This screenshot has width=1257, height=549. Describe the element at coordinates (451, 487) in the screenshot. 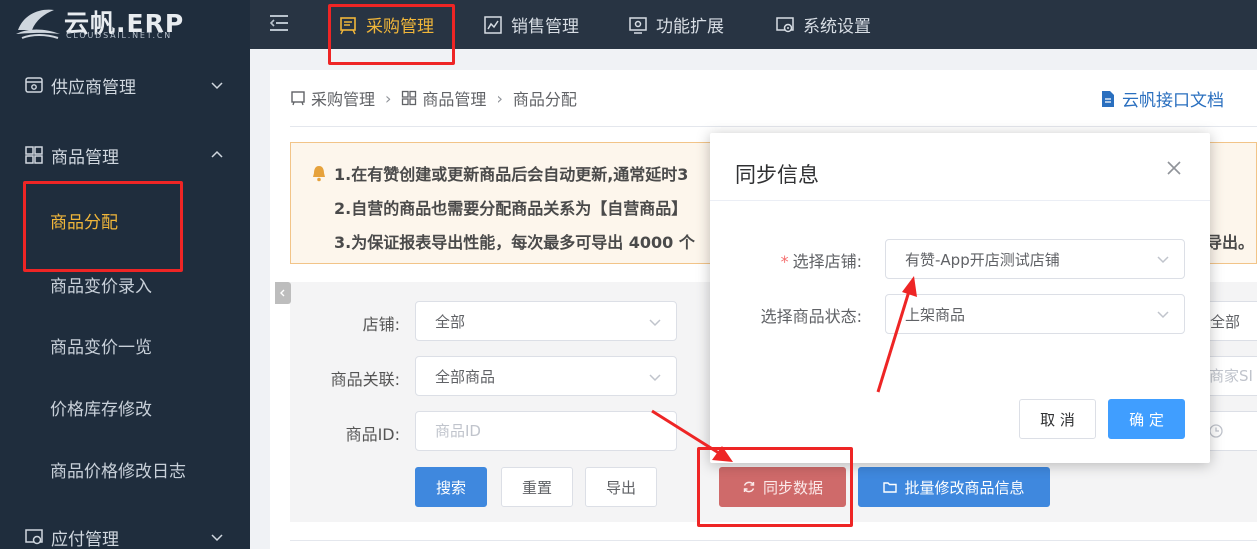

I see `search-button: 搜索` at that location.